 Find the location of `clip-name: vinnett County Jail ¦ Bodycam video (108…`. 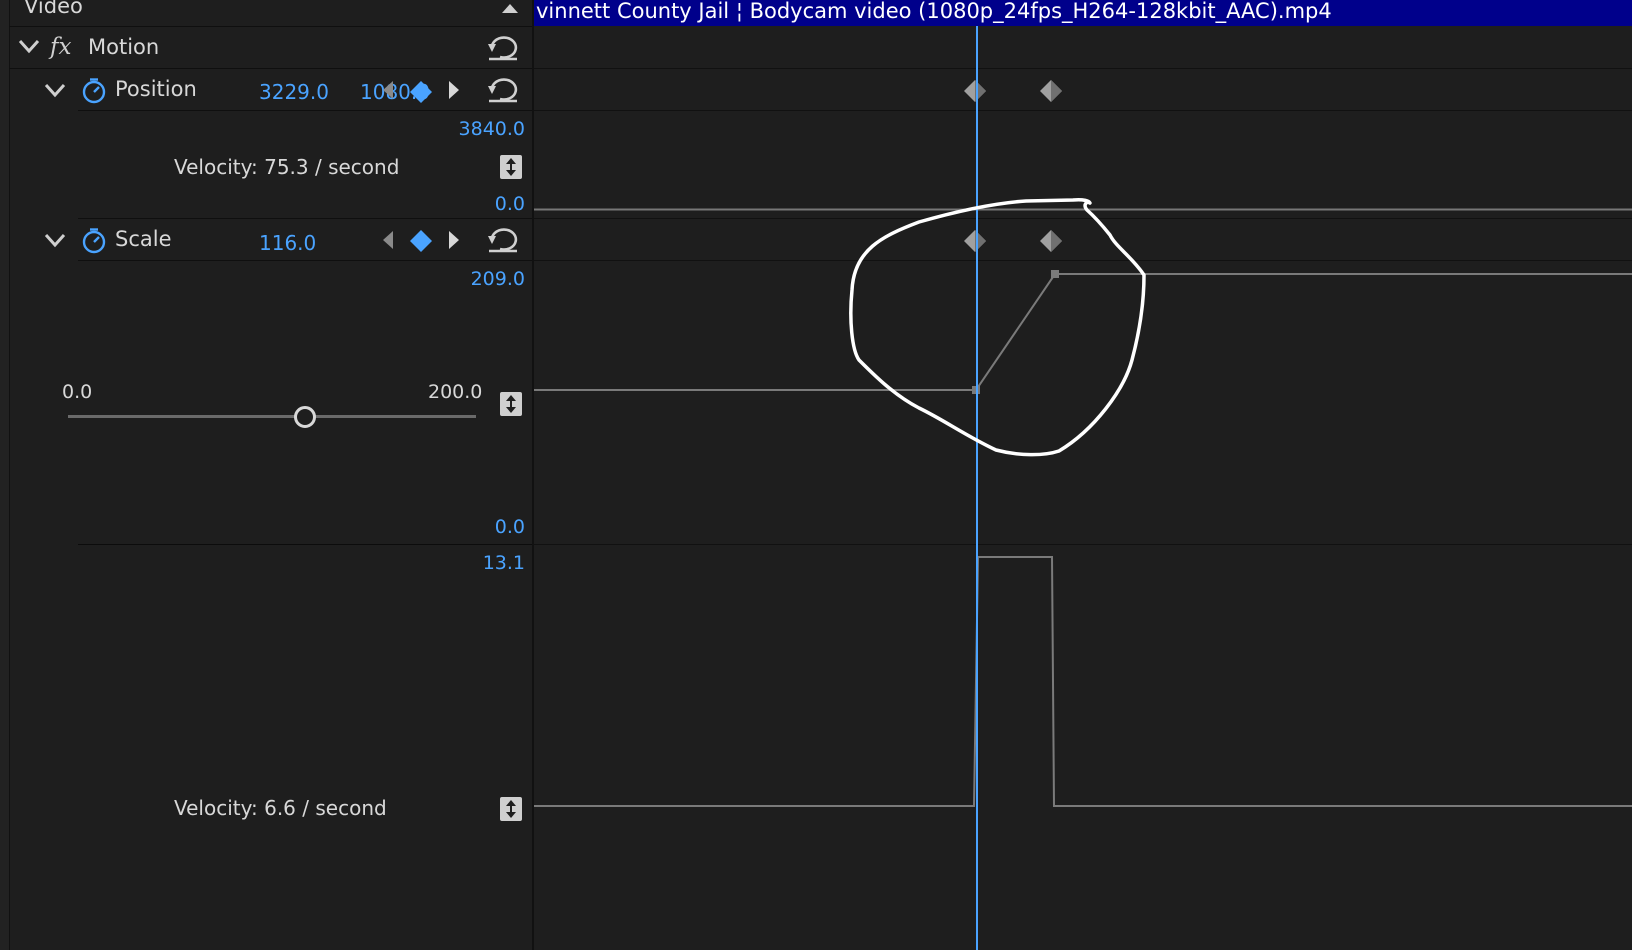

clip-name: vinnett County Jail ¦ Bodycam video (108… is located at coordinates (934, 11).